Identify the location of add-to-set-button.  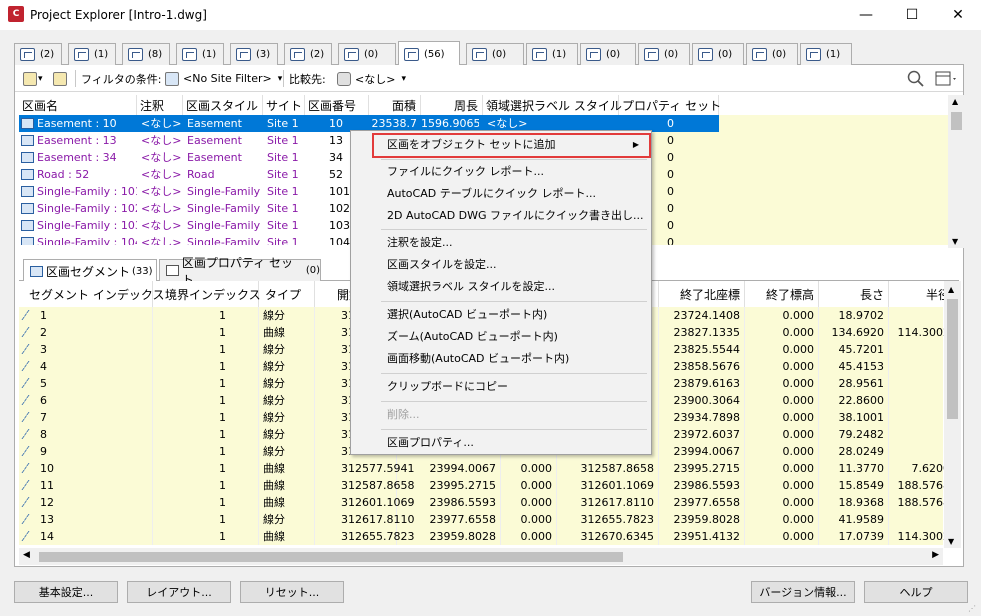
(60, 78).